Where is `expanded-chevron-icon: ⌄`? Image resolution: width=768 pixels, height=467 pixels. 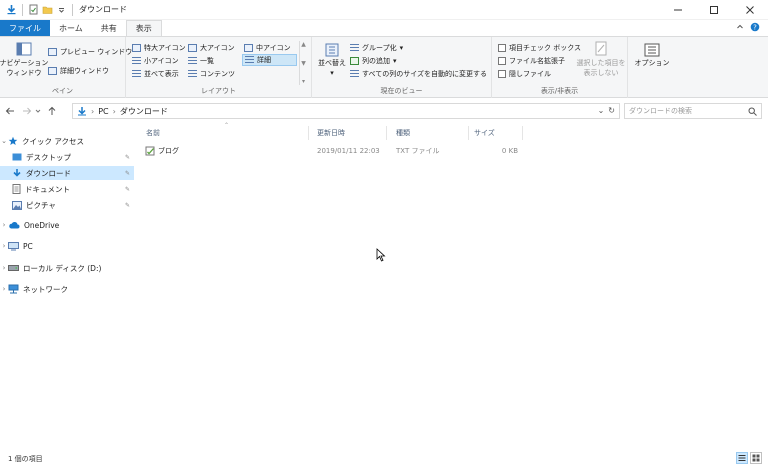 expanded-chevron-icon: ⌄ is located at coordinates (4, 141).